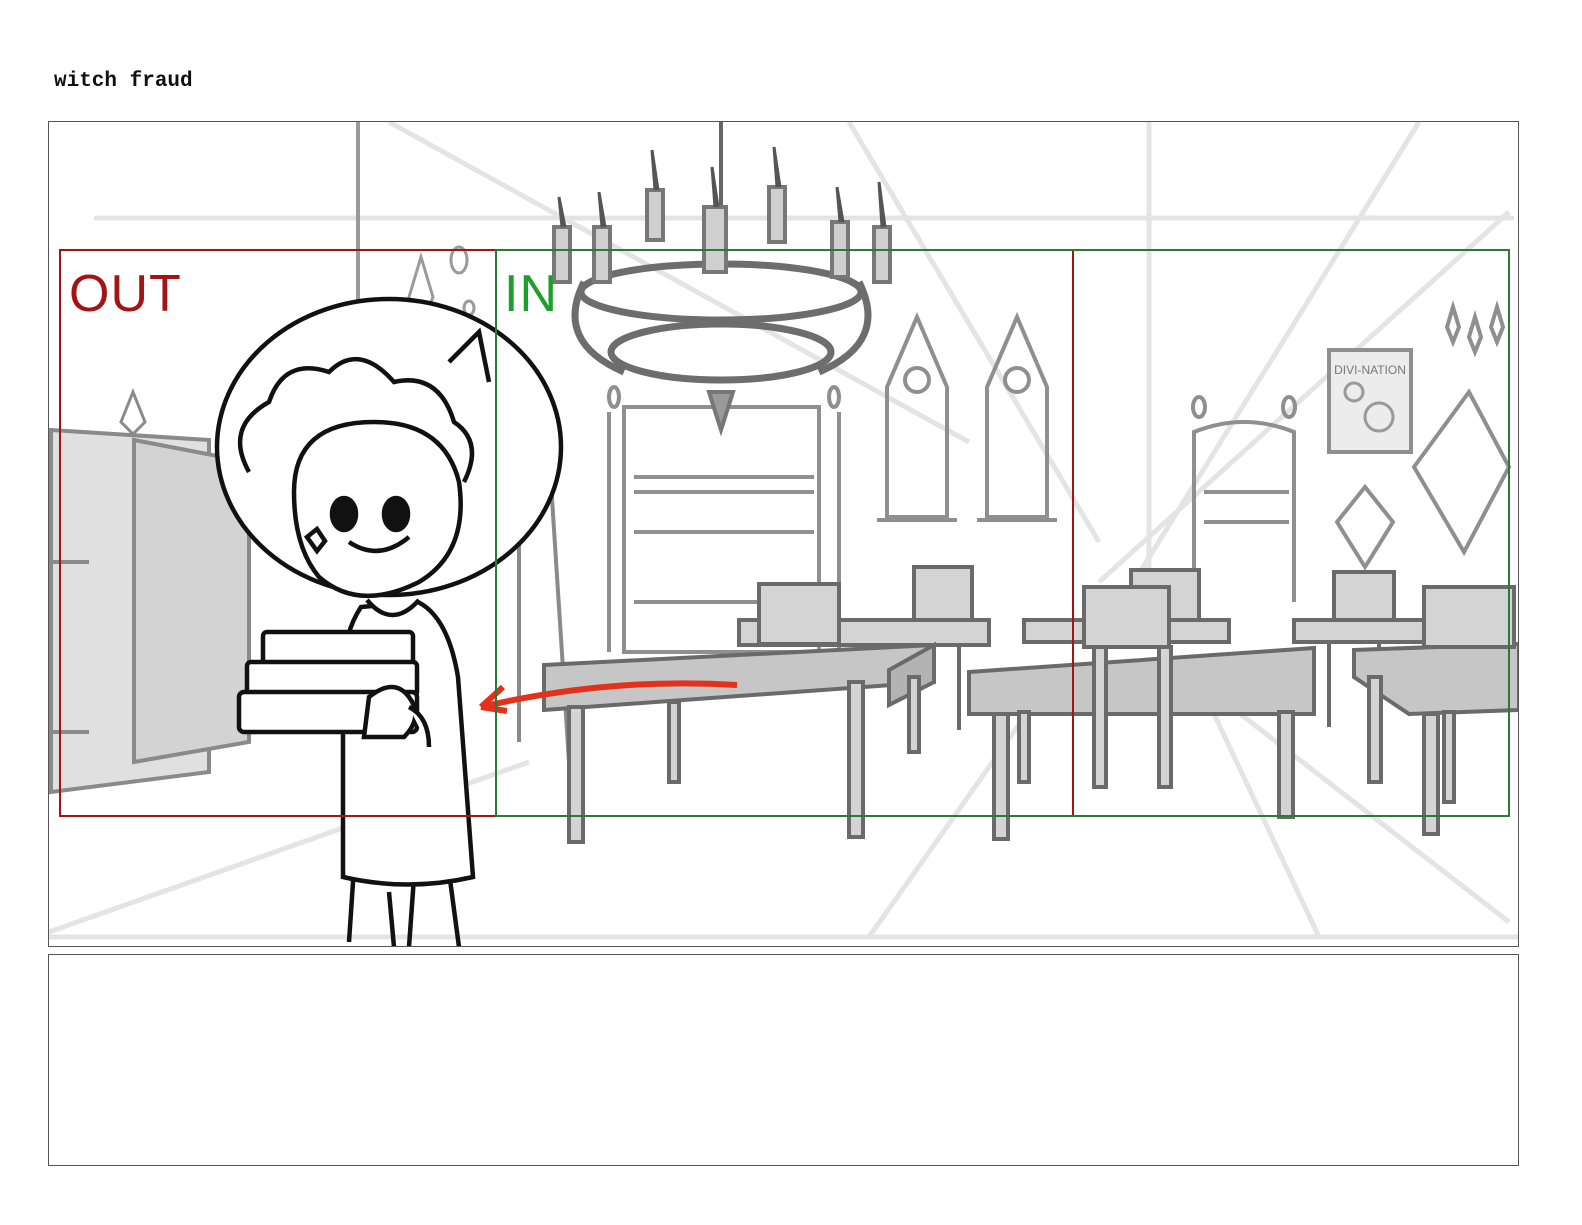 The image size is (1582, 1225). I want to click on divination-poster: DIVI-NATION, so click(1370, 401).